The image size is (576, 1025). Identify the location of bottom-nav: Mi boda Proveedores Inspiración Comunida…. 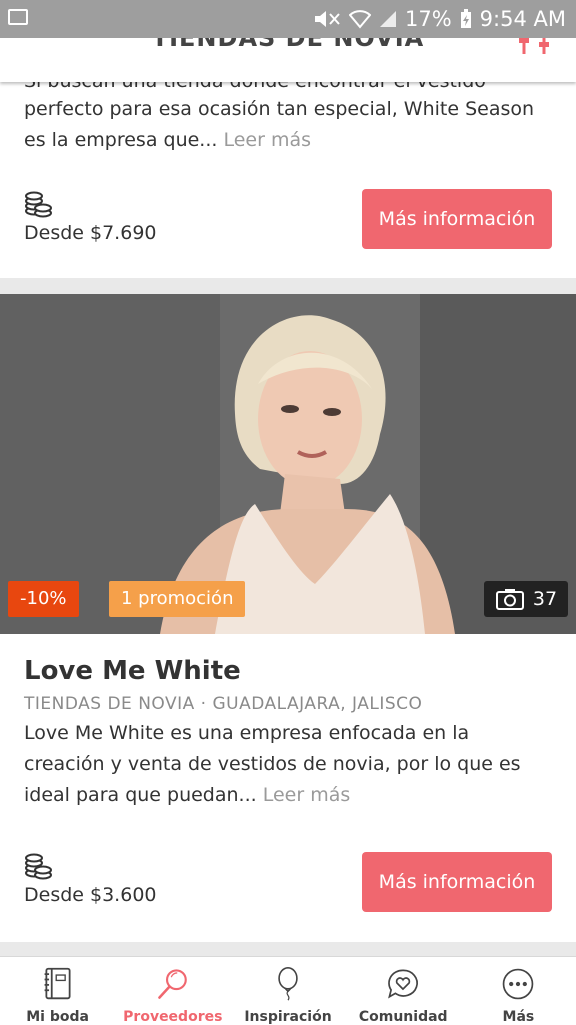
(288, 990).